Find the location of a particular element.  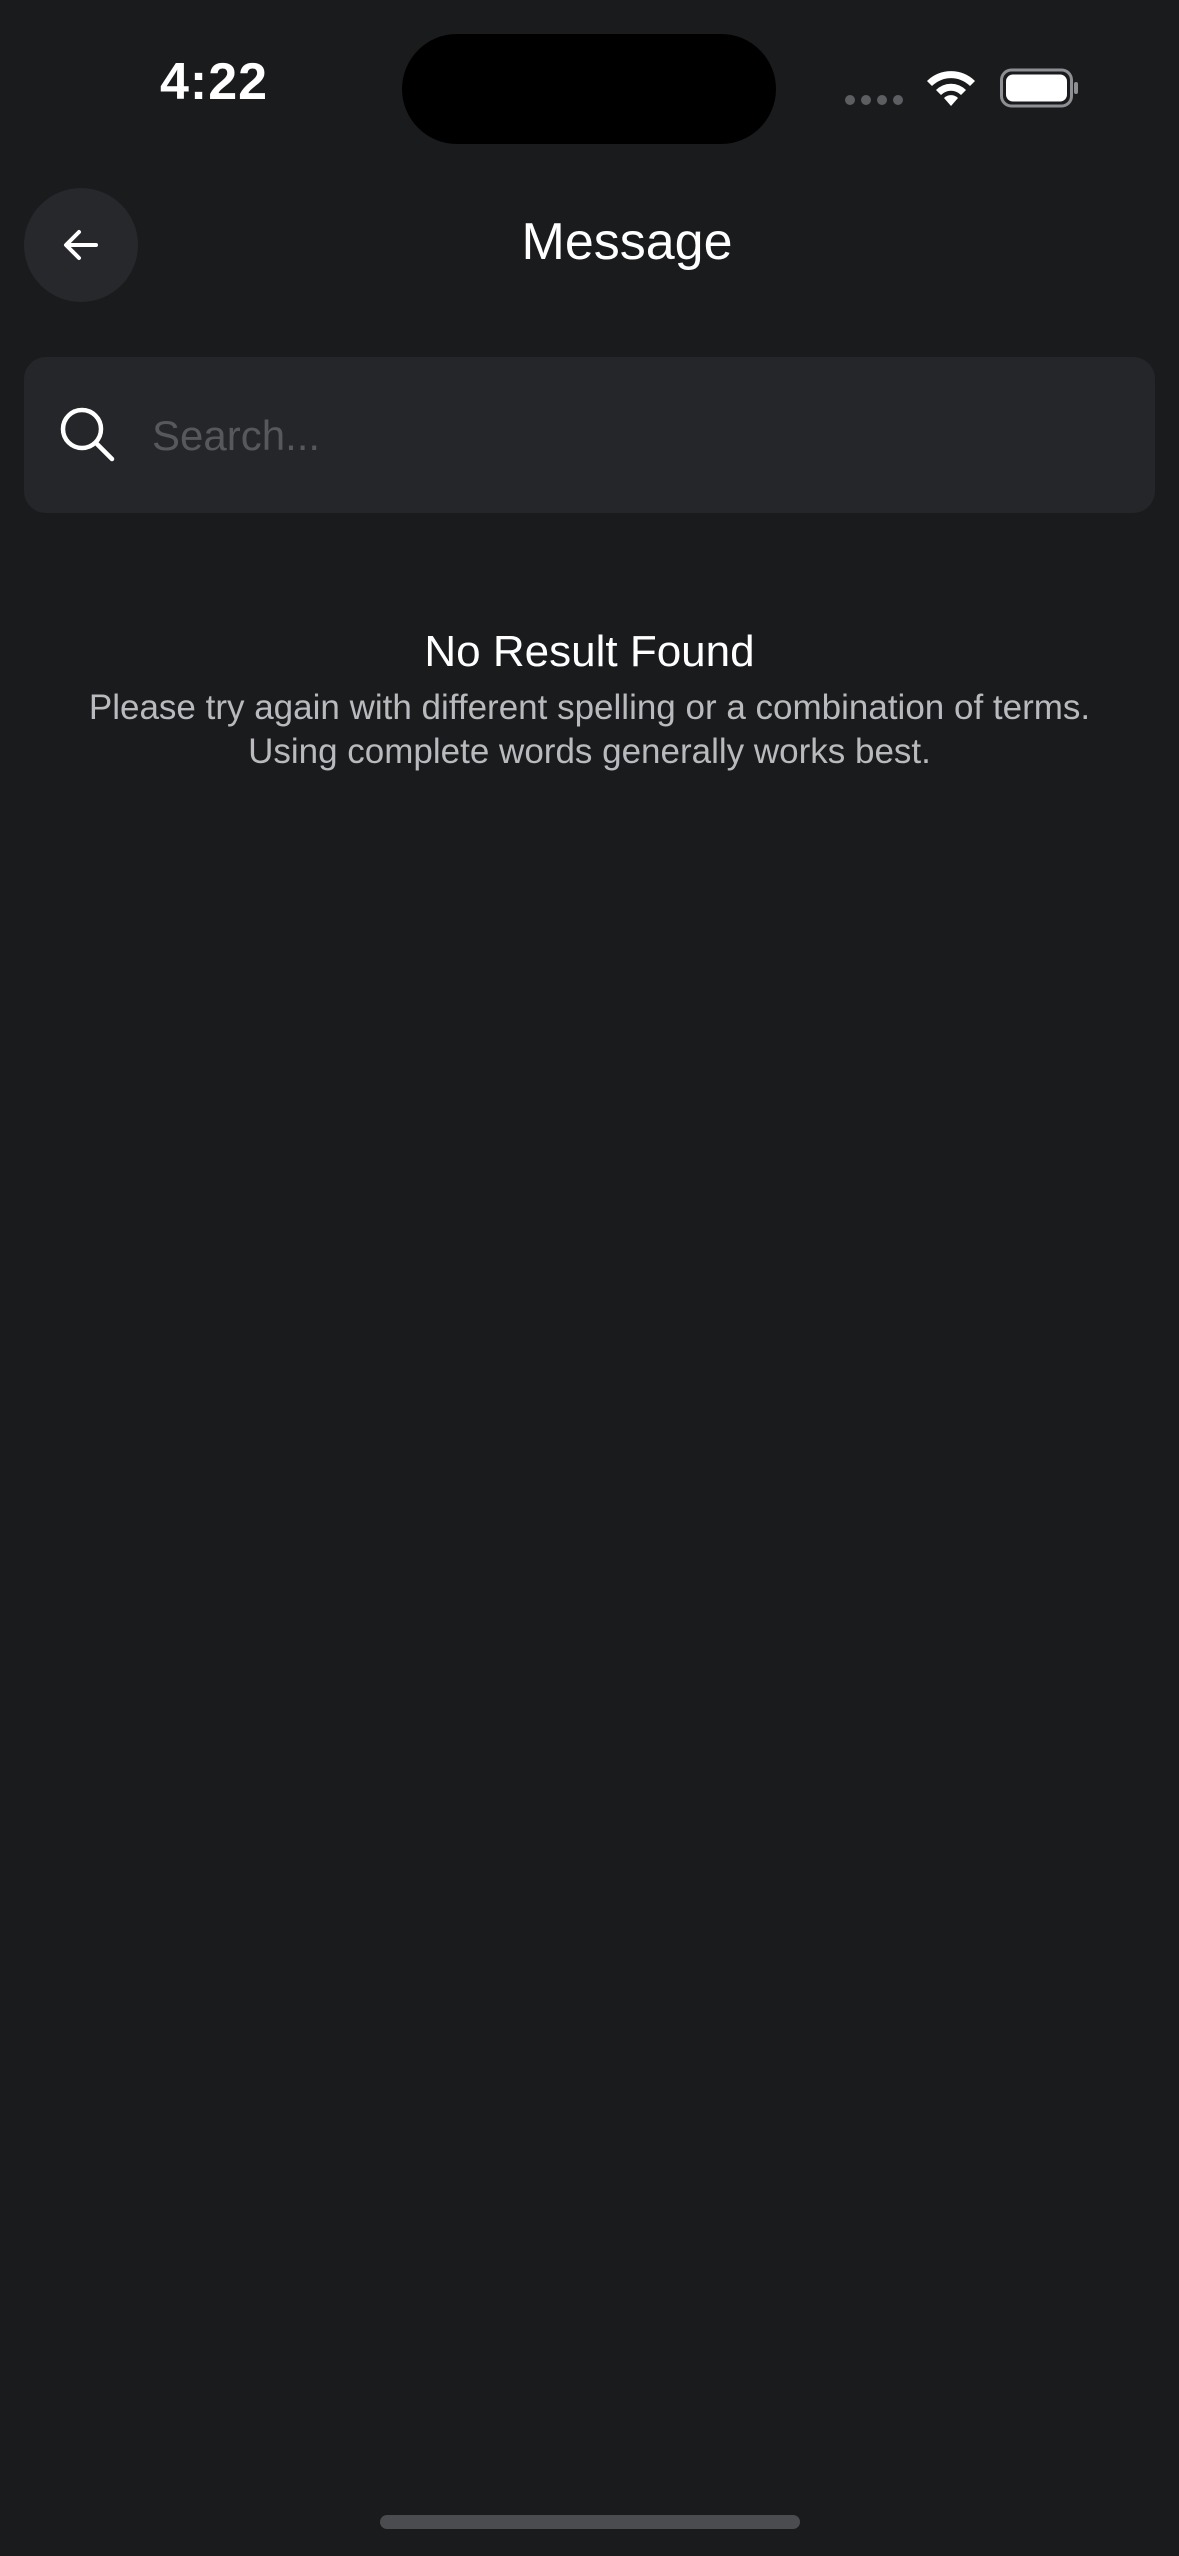

dynamic-island is located at coordinates (589, 89).